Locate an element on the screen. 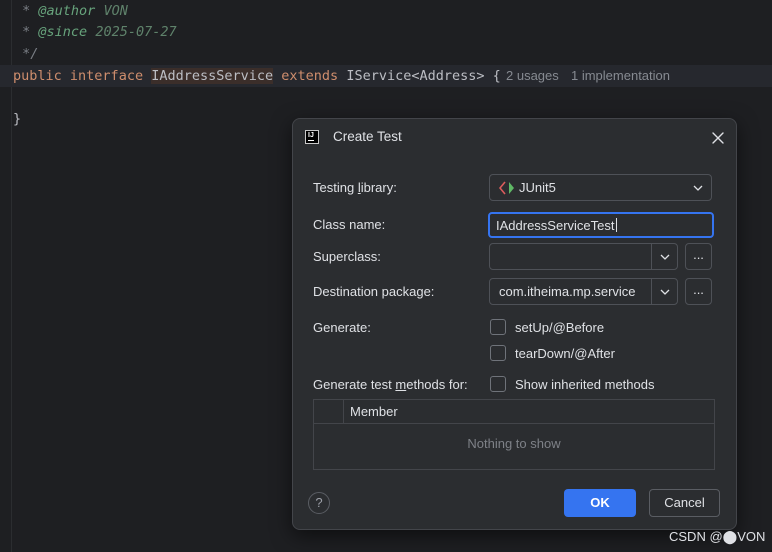 Image resolution: width=772 pixels, height=552 pixels. close-button is located at coordinates (718, 138).